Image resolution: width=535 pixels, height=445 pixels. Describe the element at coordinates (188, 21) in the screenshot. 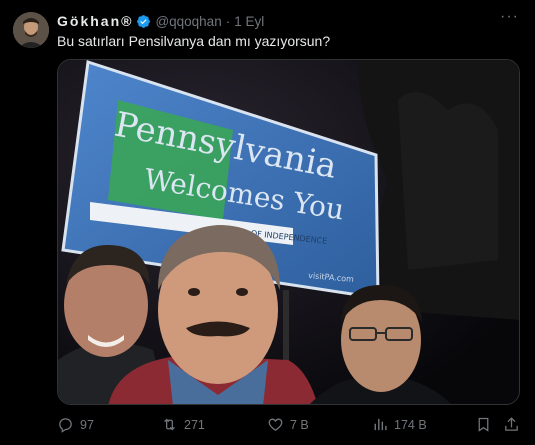

I see `author-handle: @qqoqhan` at that location.